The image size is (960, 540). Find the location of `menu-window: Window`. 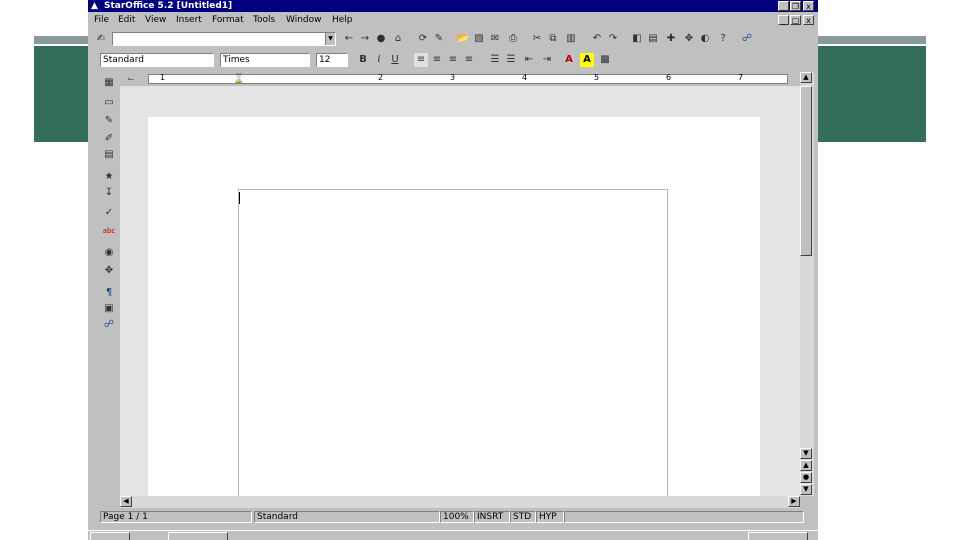

menu-window: Window is located at coordinates (304, 20).